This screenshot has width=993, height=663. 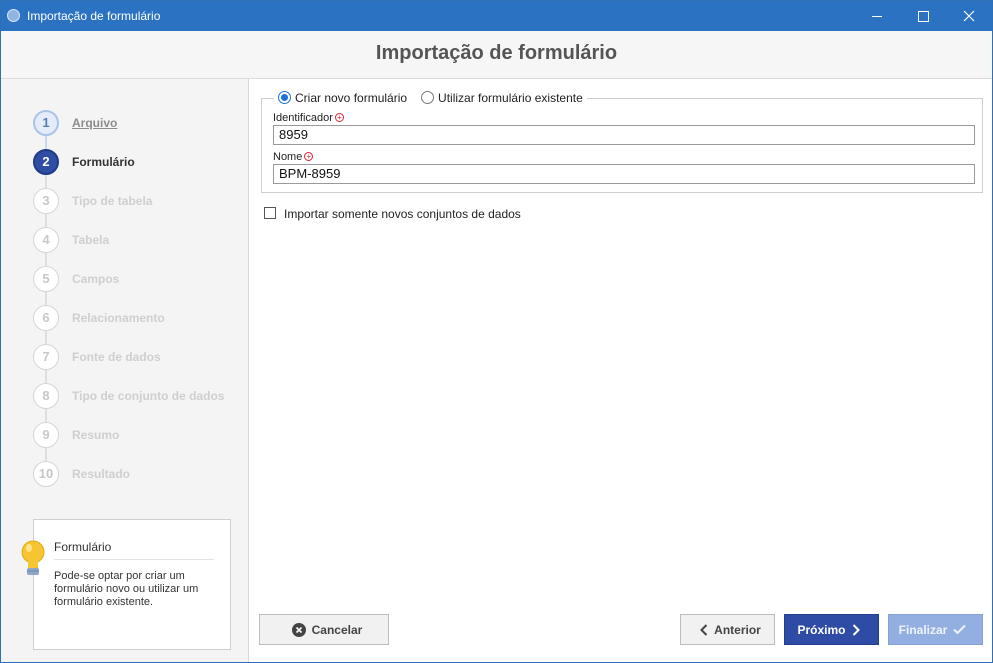 What do you see at coordinates (303, 118) in the screenshot?
I see `identifier-label-text: Identificador` at bounding box center [303, 118].